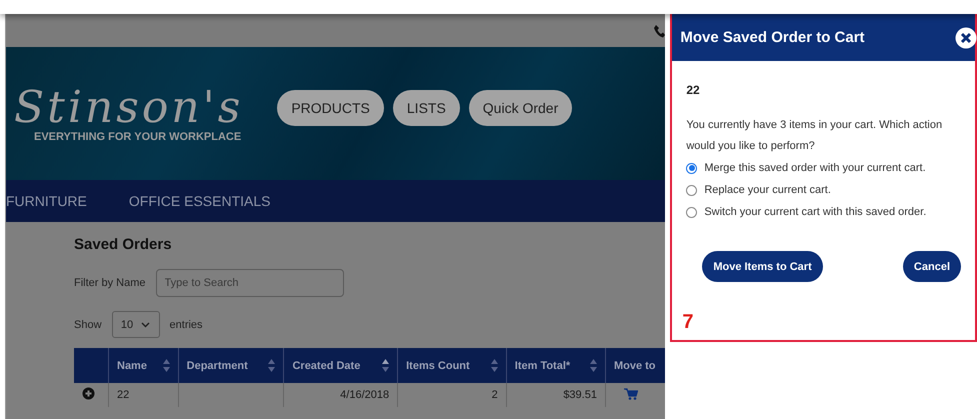 The width and height of the screenshot is (977, 419). I want to click on dialog-button: Cancel, so click(931, 266).